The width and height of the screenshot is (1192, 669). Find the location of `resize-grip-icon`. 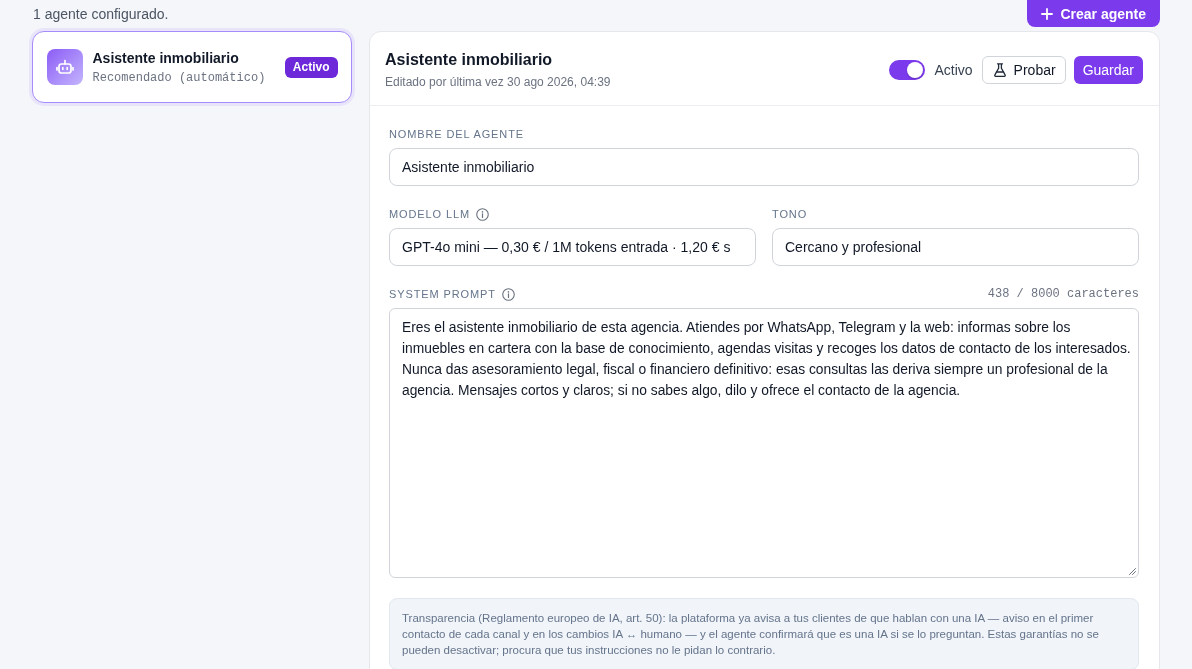

resize-grip-icon is located at coordinates (1132, 571).